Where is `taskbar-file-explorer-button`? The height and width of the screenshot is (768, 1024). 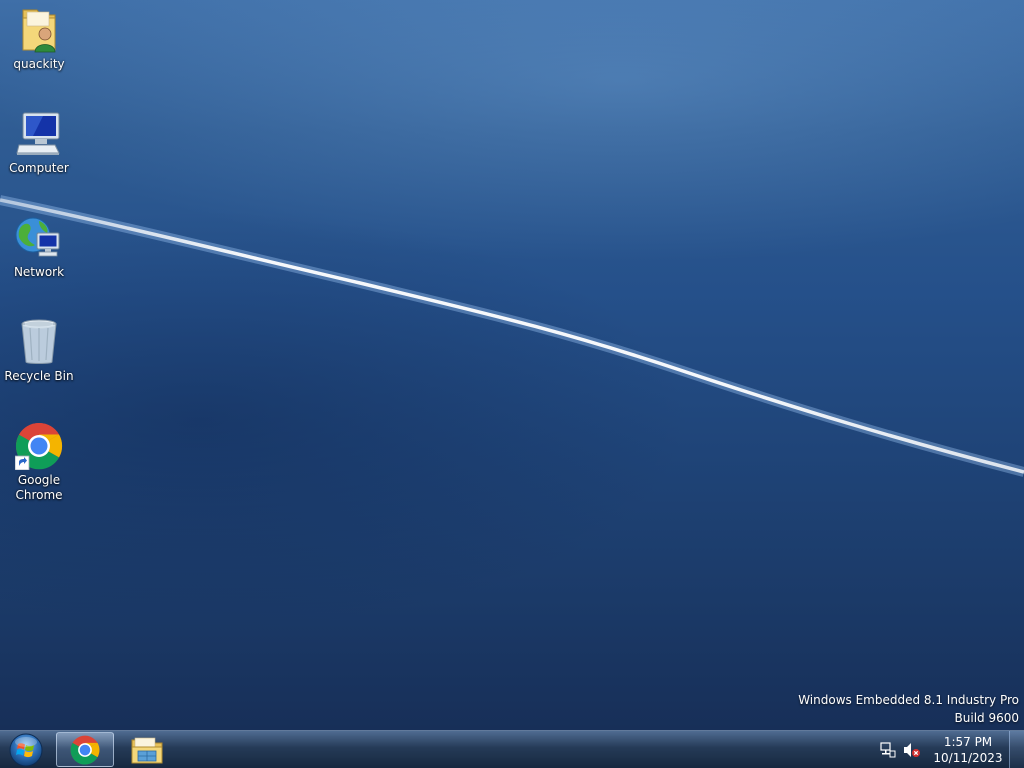 taskbar-file-explorer-button is located at coordinates (147, 749).